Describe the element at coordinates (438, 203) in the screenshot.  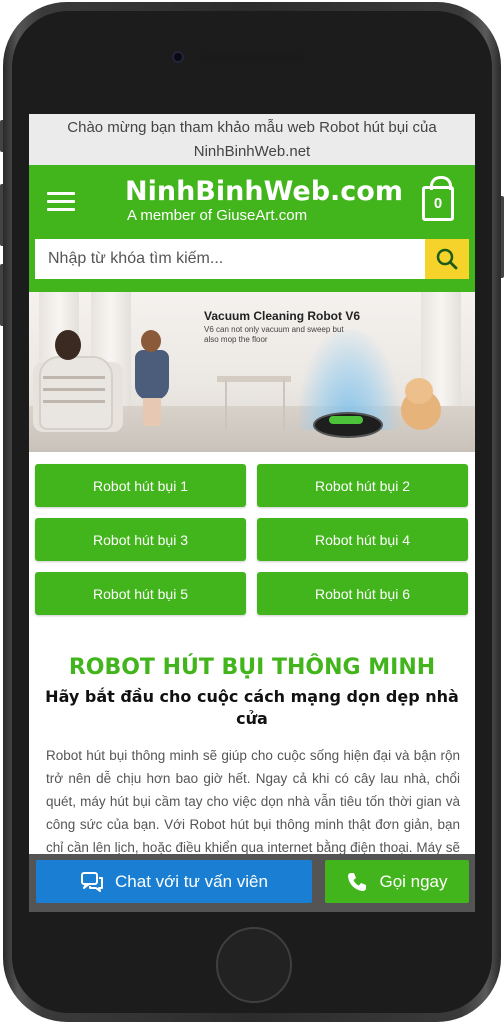
I see `cart-count: 0` at that location.